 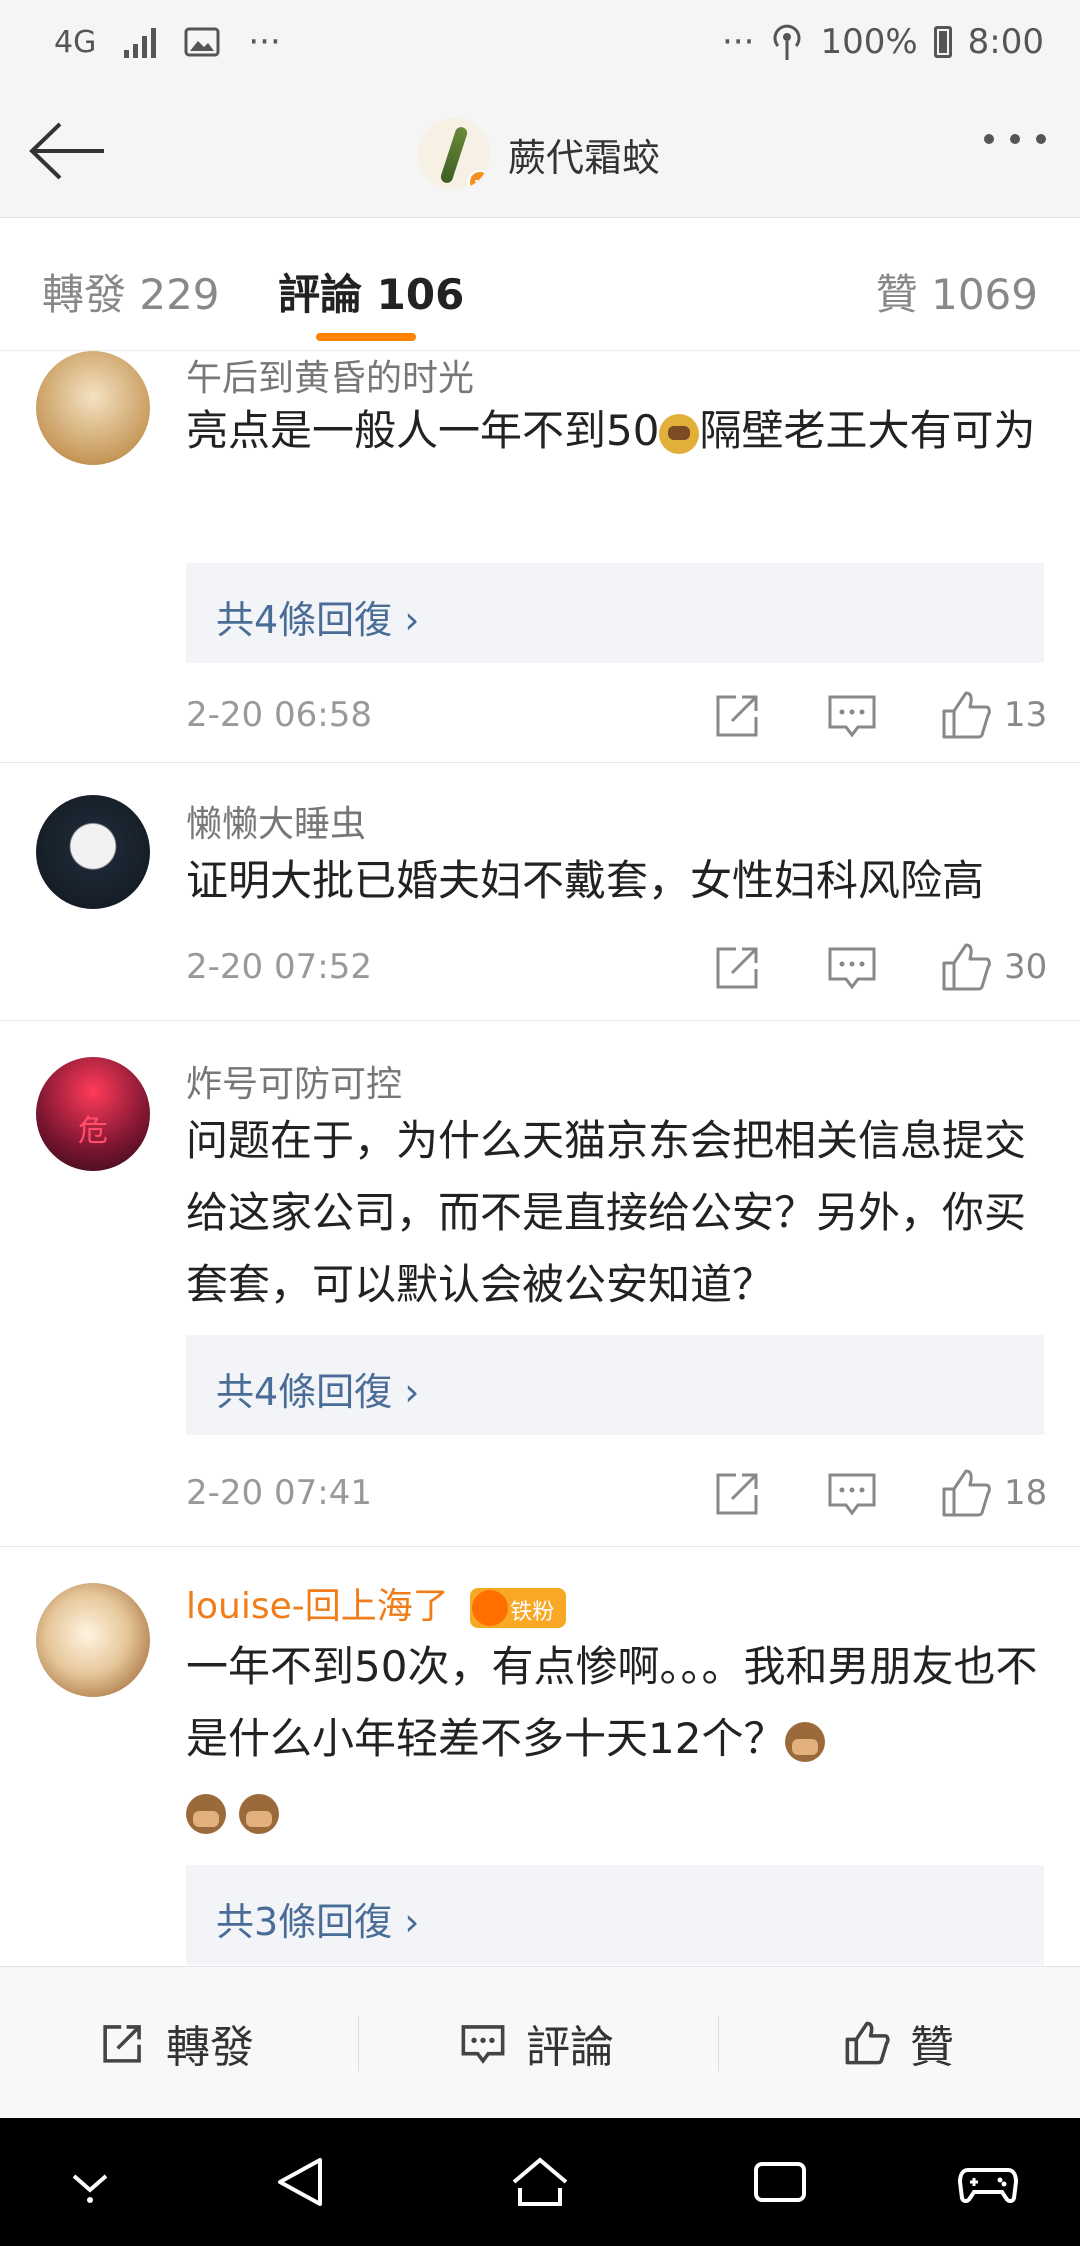 I want to click on recents-nav-icon, so click(x=780, y=2182).